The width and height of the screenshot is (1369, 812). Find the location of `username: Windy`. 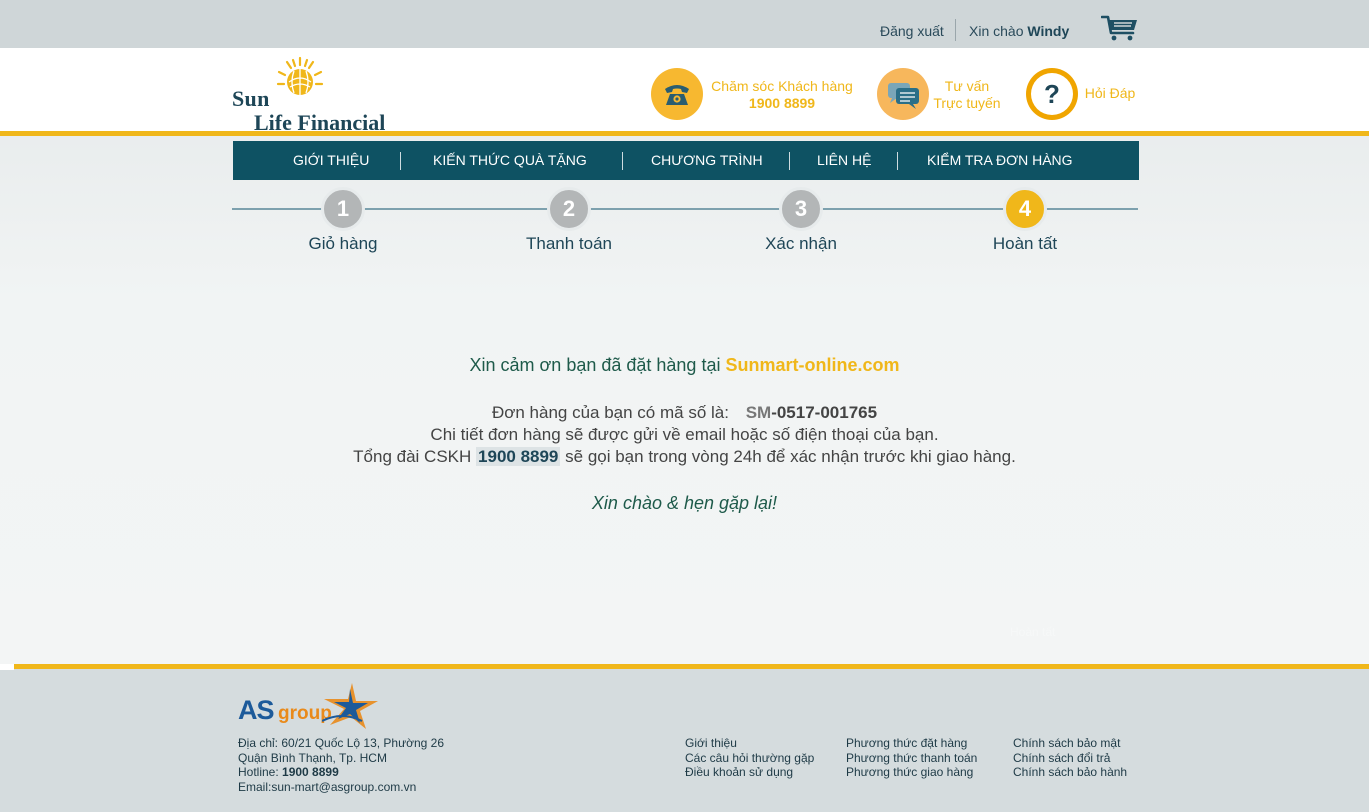

username: Windy is located at coordinates (1048, 31).